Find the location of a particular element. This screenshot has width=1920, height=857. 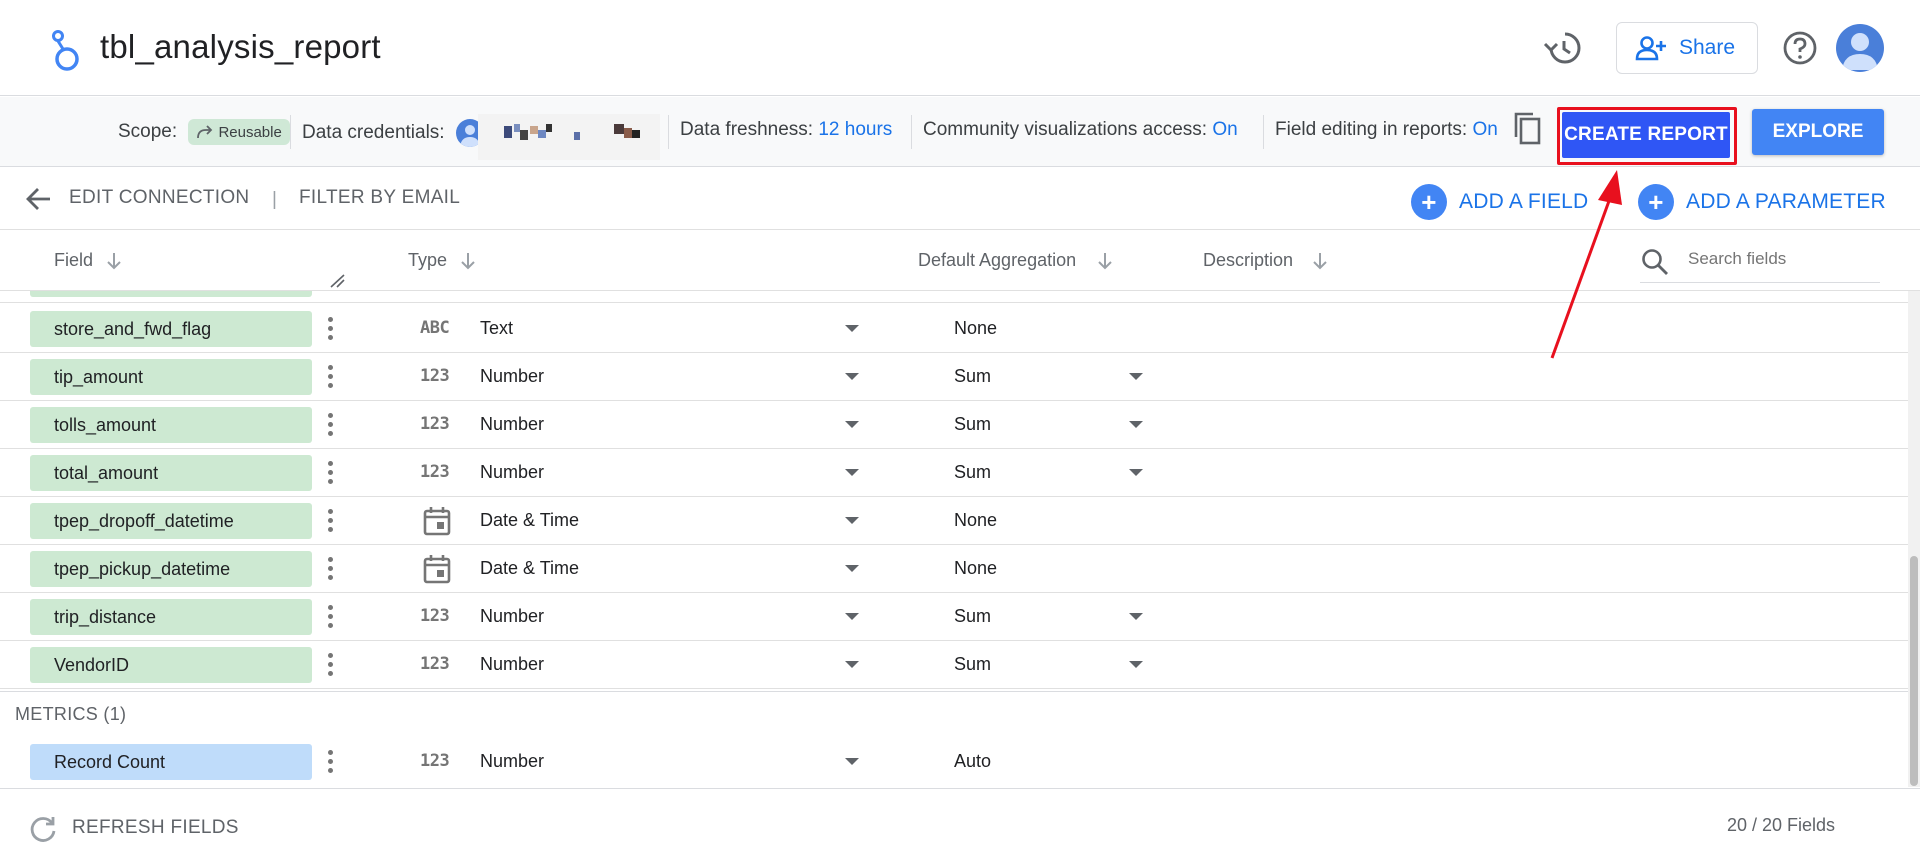

table-row: total_amount 123 Number Sum is located at coordinates (955, 473).